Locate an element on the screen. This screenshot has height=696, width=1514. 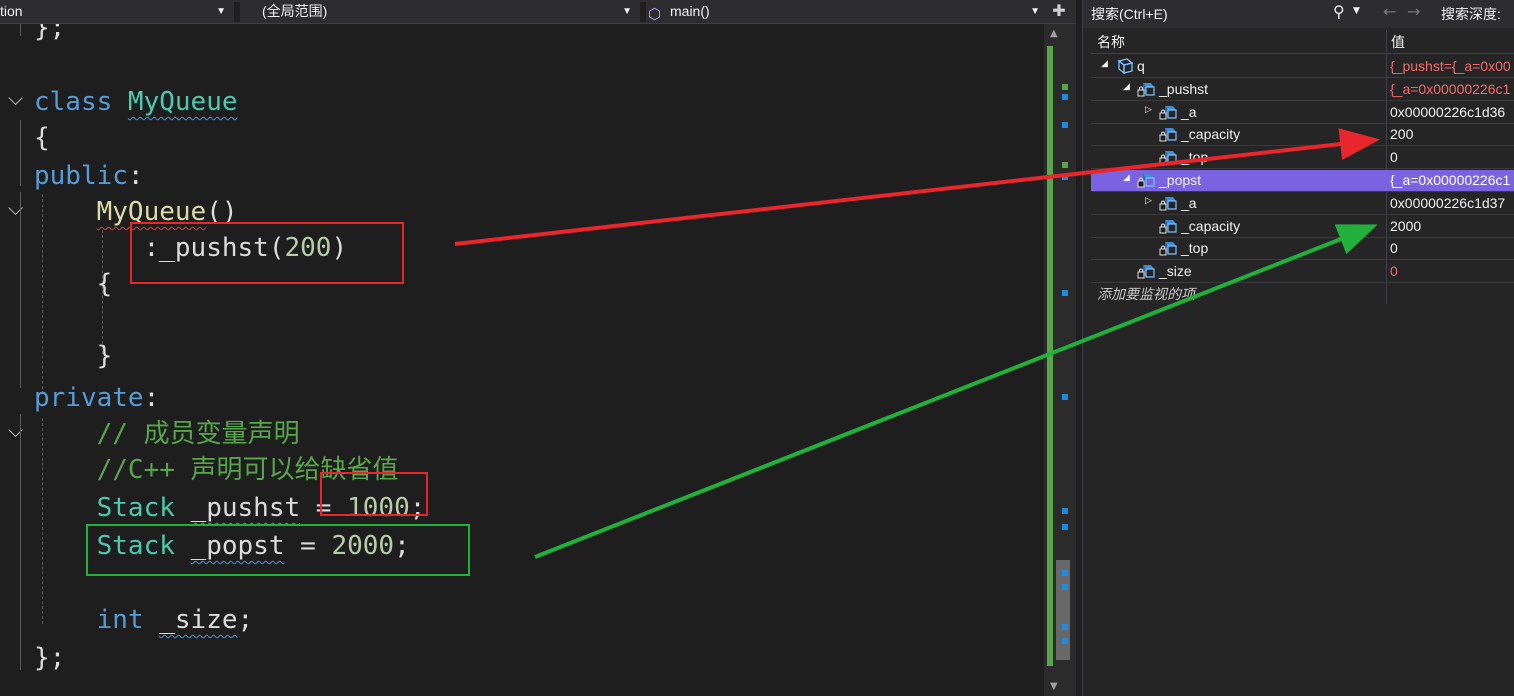
watch-row-name: _a is located at coordinates (1189, 111).